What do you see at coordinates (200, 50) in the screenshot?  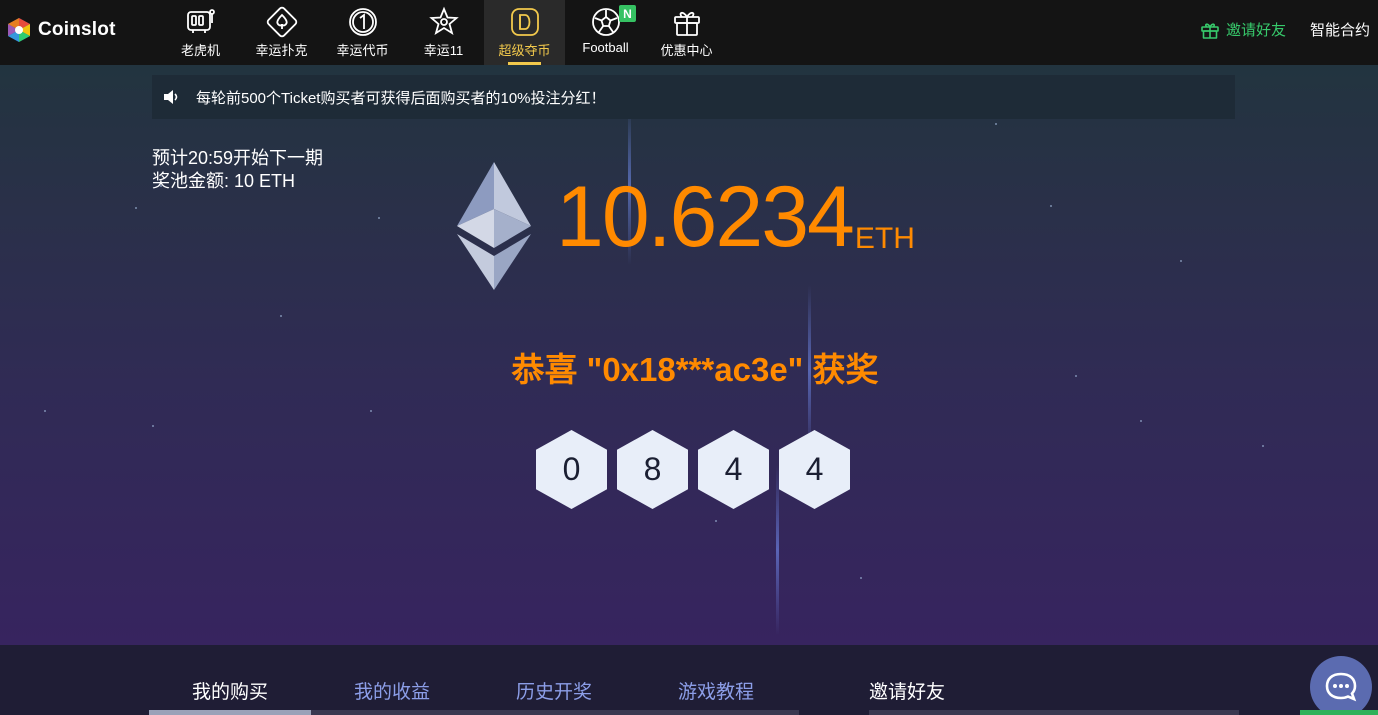 I see `nav-label: 老虎机` at bounding box center [200, 50].